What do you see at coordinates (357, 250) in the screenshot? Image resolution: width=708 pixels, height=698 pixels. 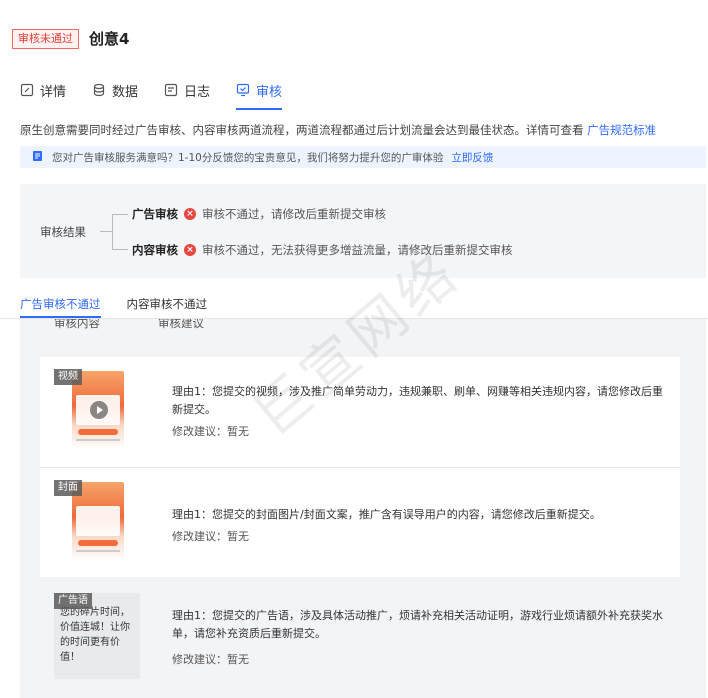 I see `content-review-message: 审核不通过，无法获得更多增益流量，请修改后重新提交审核` at bounding box center [357, 250].